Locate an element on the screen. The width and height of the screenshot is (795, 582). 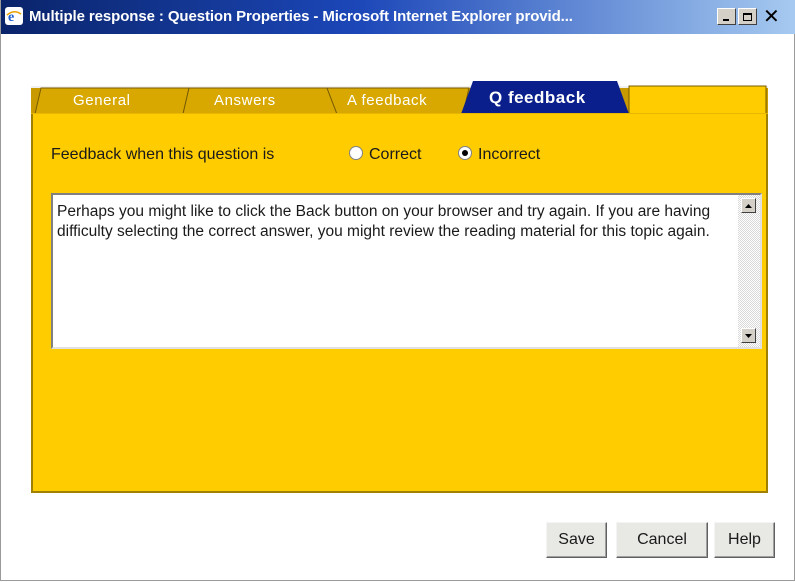
tab-answers: Answers is located at coordinates (245, 100).